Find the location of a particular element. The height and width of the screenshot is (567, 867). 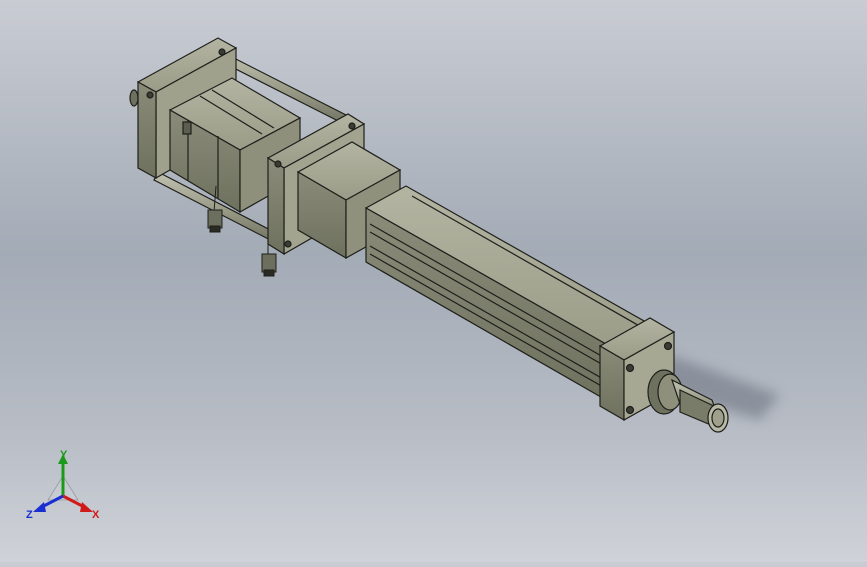

orientation-triad: Y X Z is located at coordinates (63, 485).